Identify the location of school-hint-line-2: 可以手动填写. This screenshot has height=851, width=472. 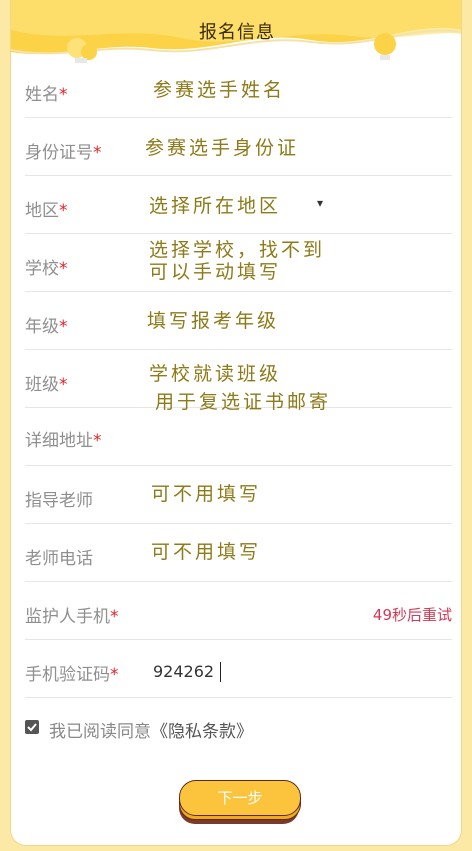
(215, 272).